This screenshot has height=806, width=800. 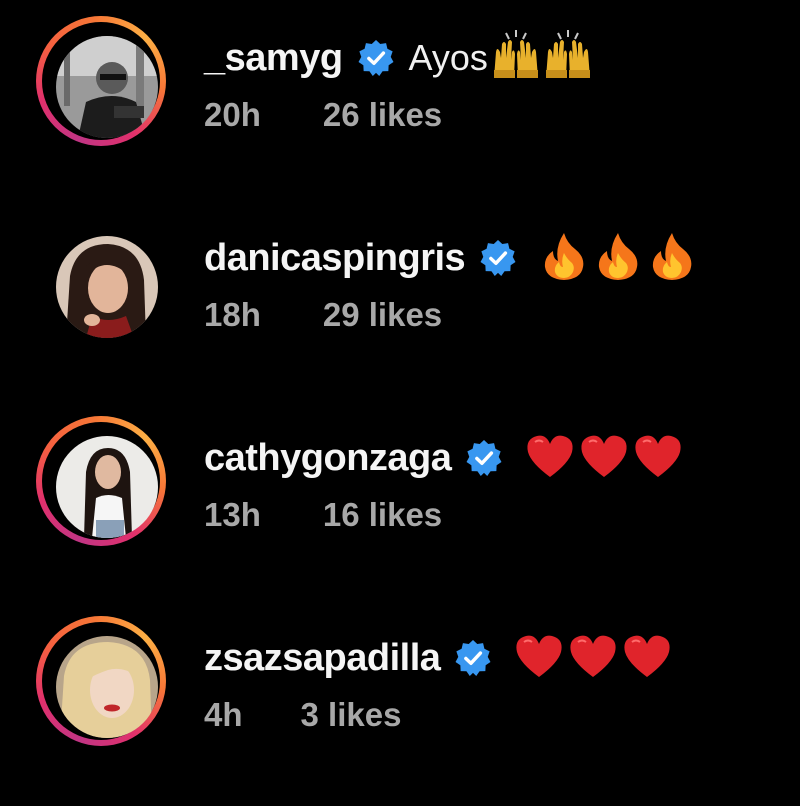 I want to click on comment-text-body: Ayos, so click(x=448, y=57).